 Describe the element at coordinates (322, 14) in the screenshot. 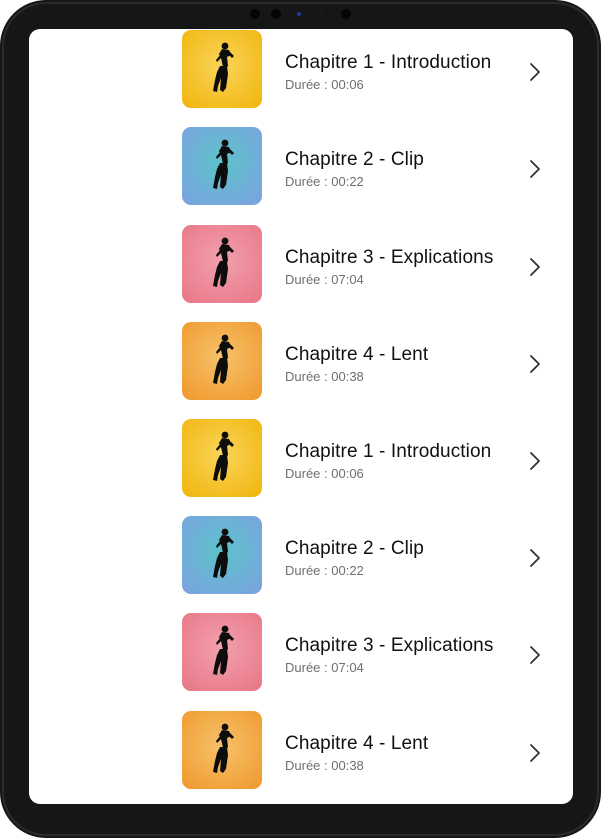

I see `sensor-dot-icon` at that location.